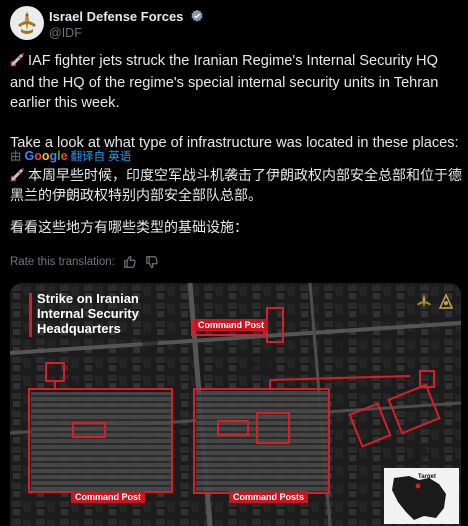 Image resolution: width=468 pixels, height=526 pixels. I want to click on thumbs-up-icon, so click(130, 262).